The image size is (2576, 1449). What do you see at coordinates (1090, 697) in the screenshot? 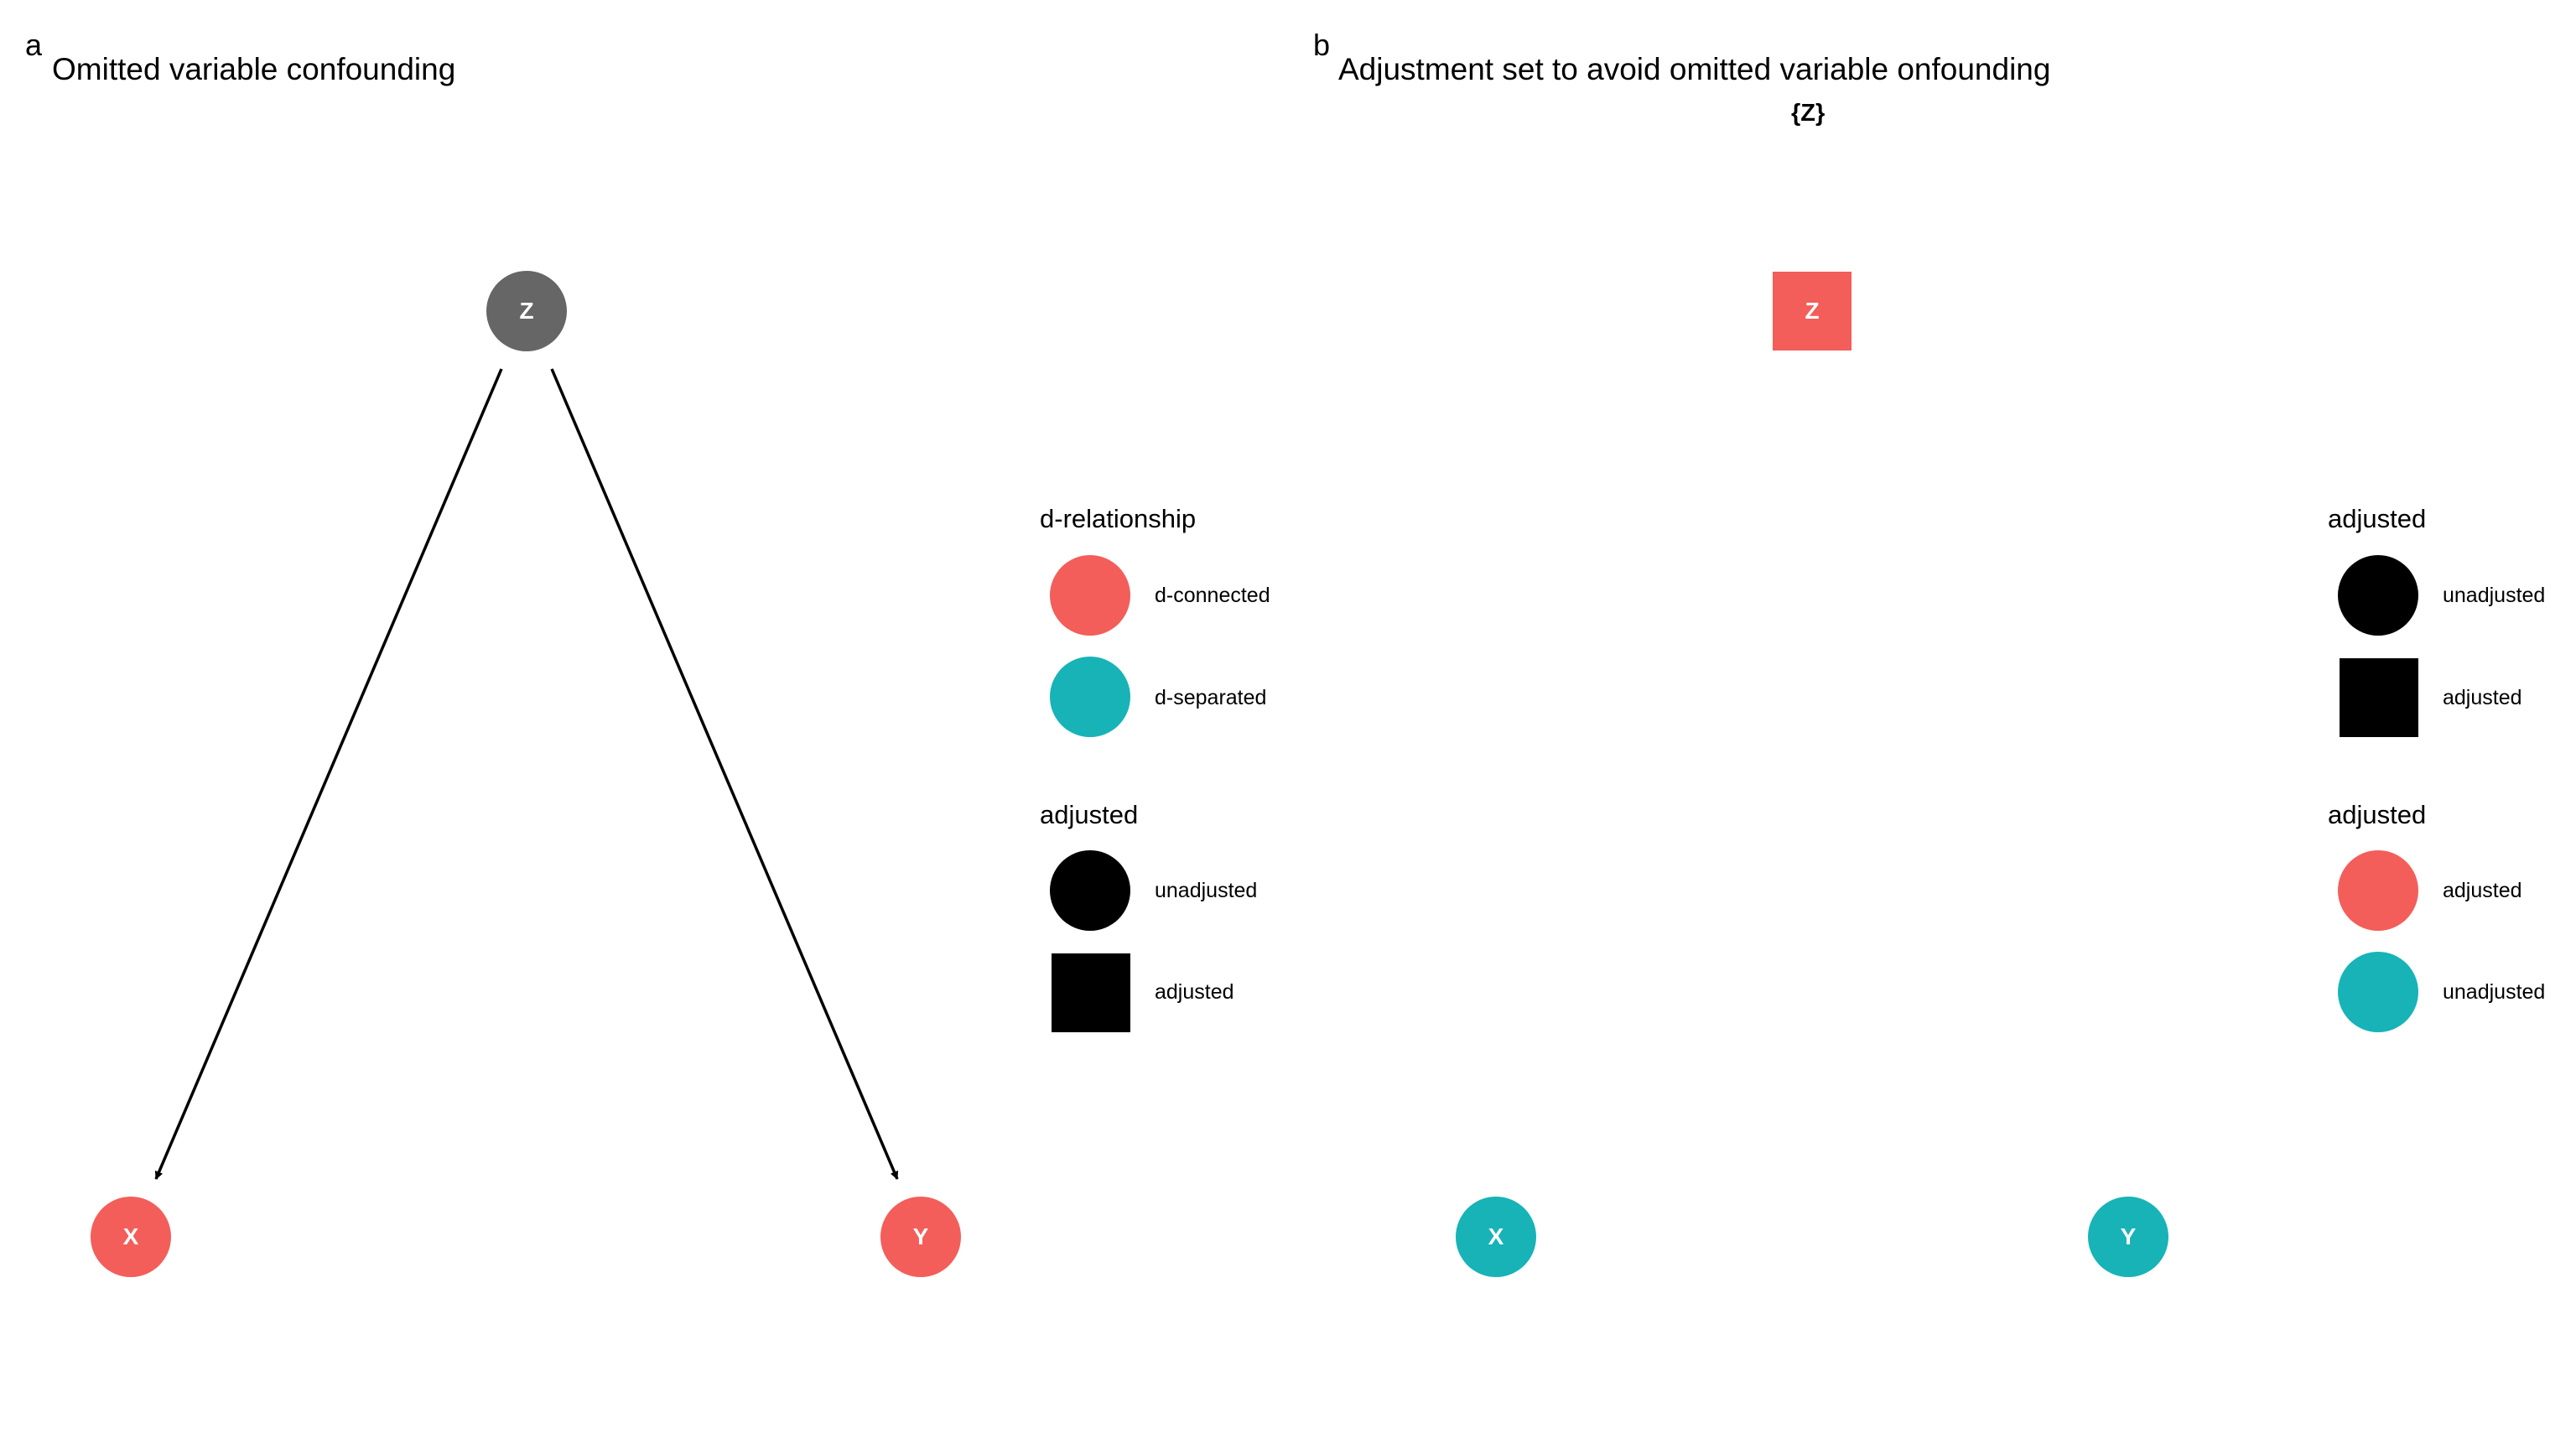
I see `legend-key-d-separated` at bounding box center [1090, 697].